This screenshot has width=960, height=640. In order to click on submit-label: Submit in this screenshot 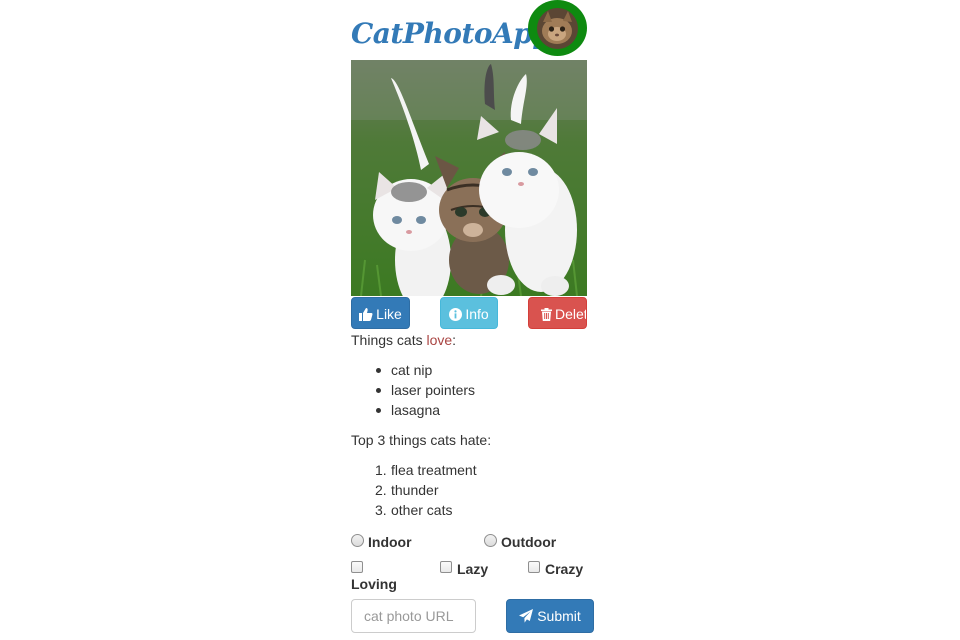, I will do `click(559, 616)`.